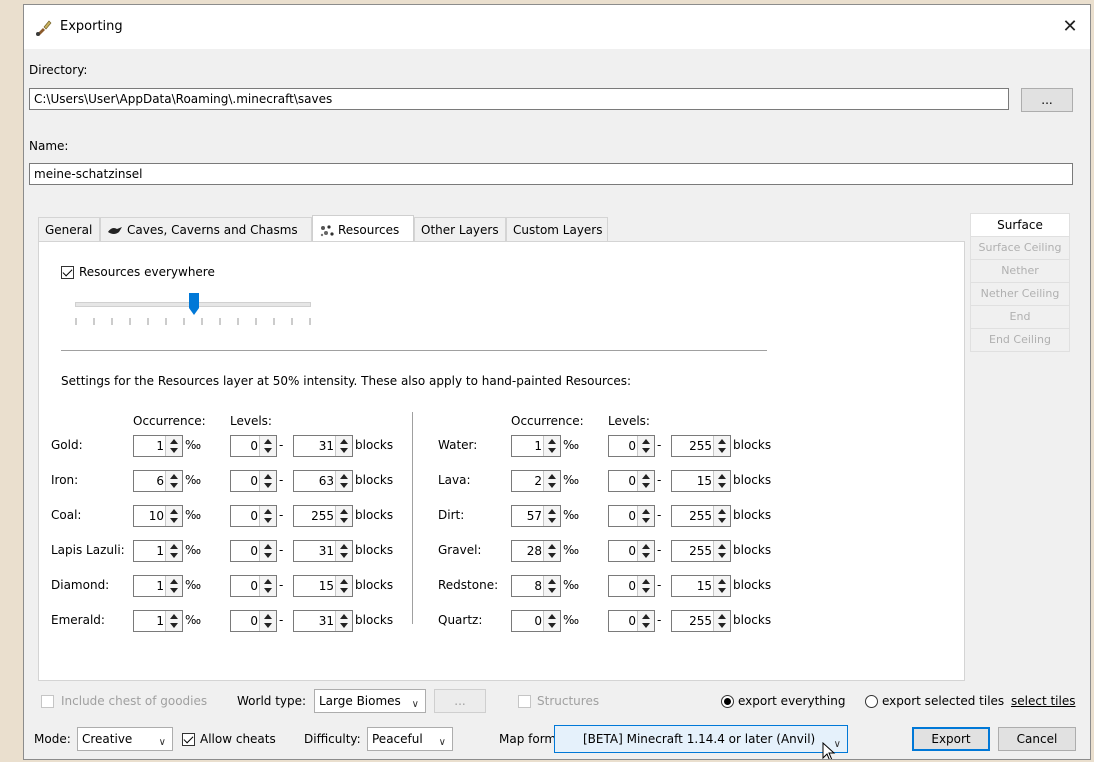 This screenshot has height=762, width=1094. Describe the element at coordinates (125, 739) in the screenshot. I see `mode-select: Creative ∨` at that location.